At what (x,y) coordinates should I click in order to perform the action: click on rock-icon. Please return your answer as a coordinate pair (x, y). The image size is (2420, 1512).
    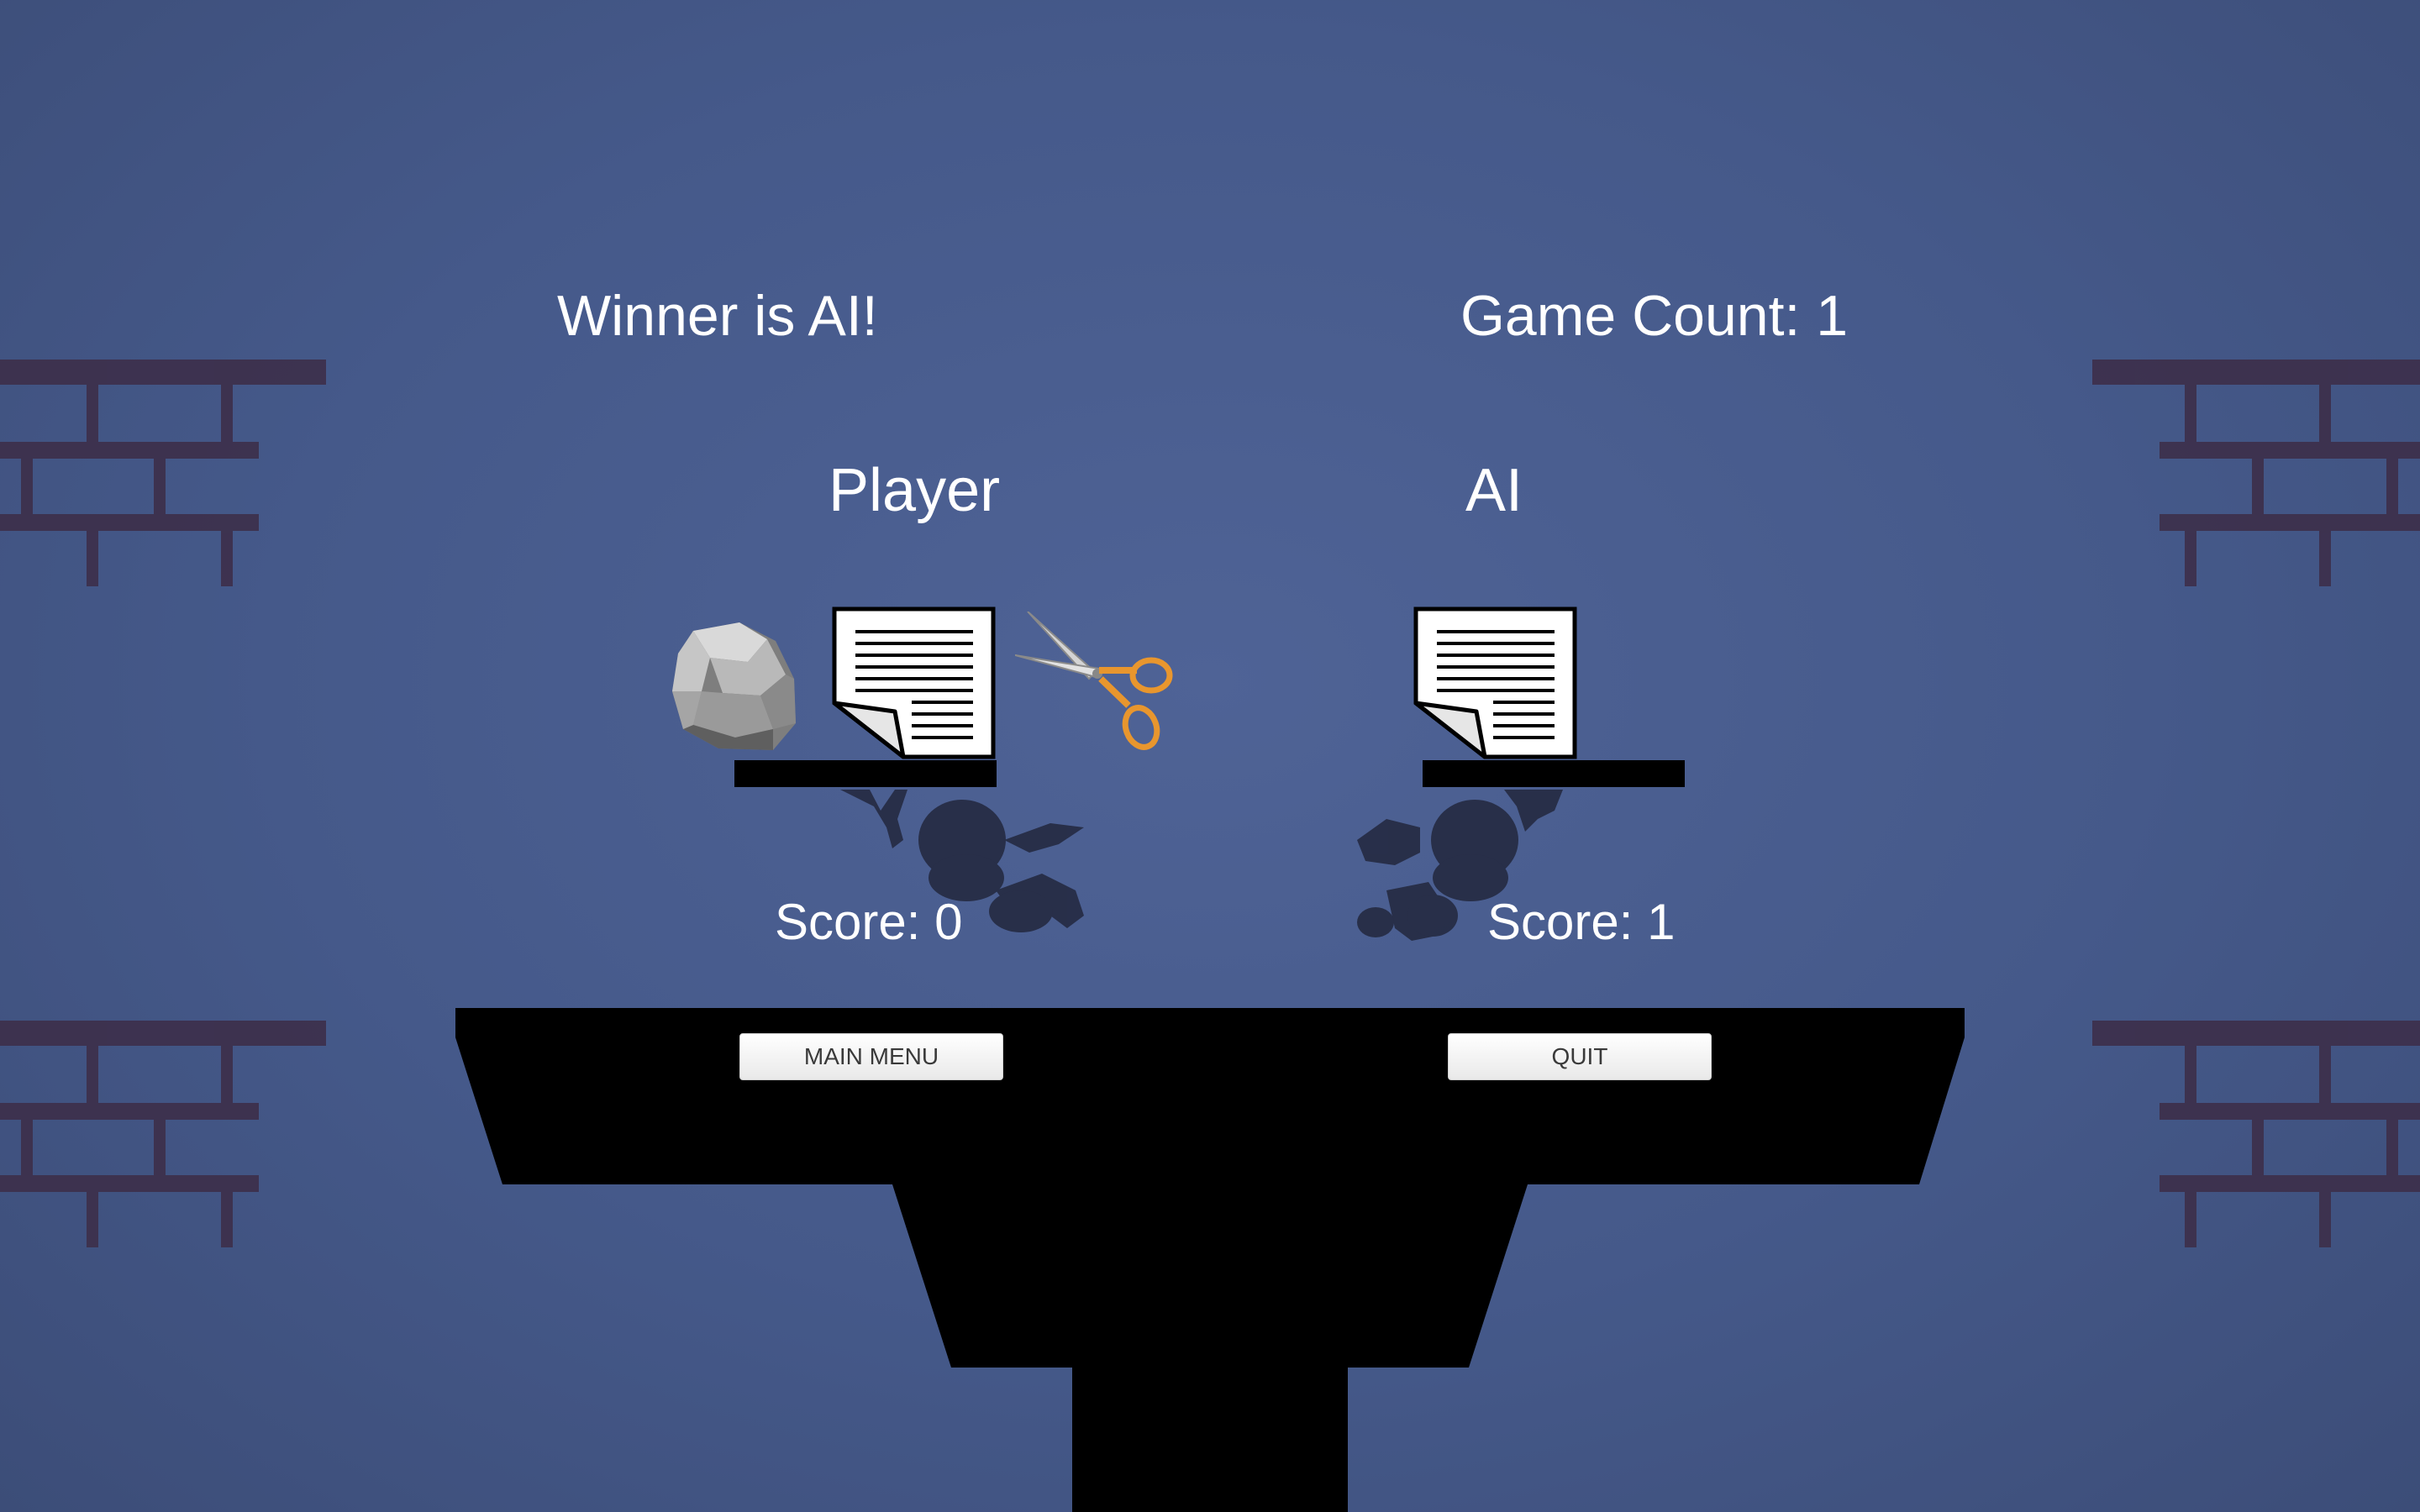
    Looking at the image, I should click on (734, 686).